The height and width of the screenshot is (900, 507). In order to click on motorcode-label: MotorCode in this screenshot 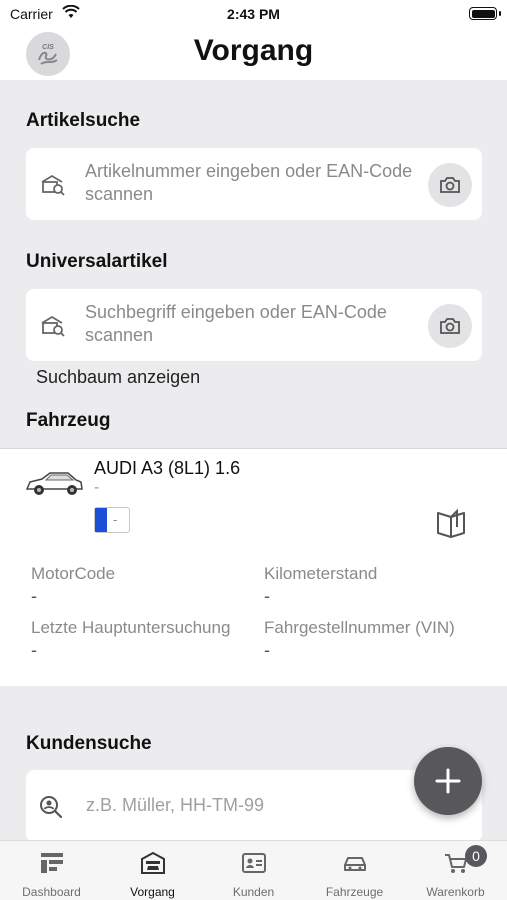, I will do `click(73, 573)`.